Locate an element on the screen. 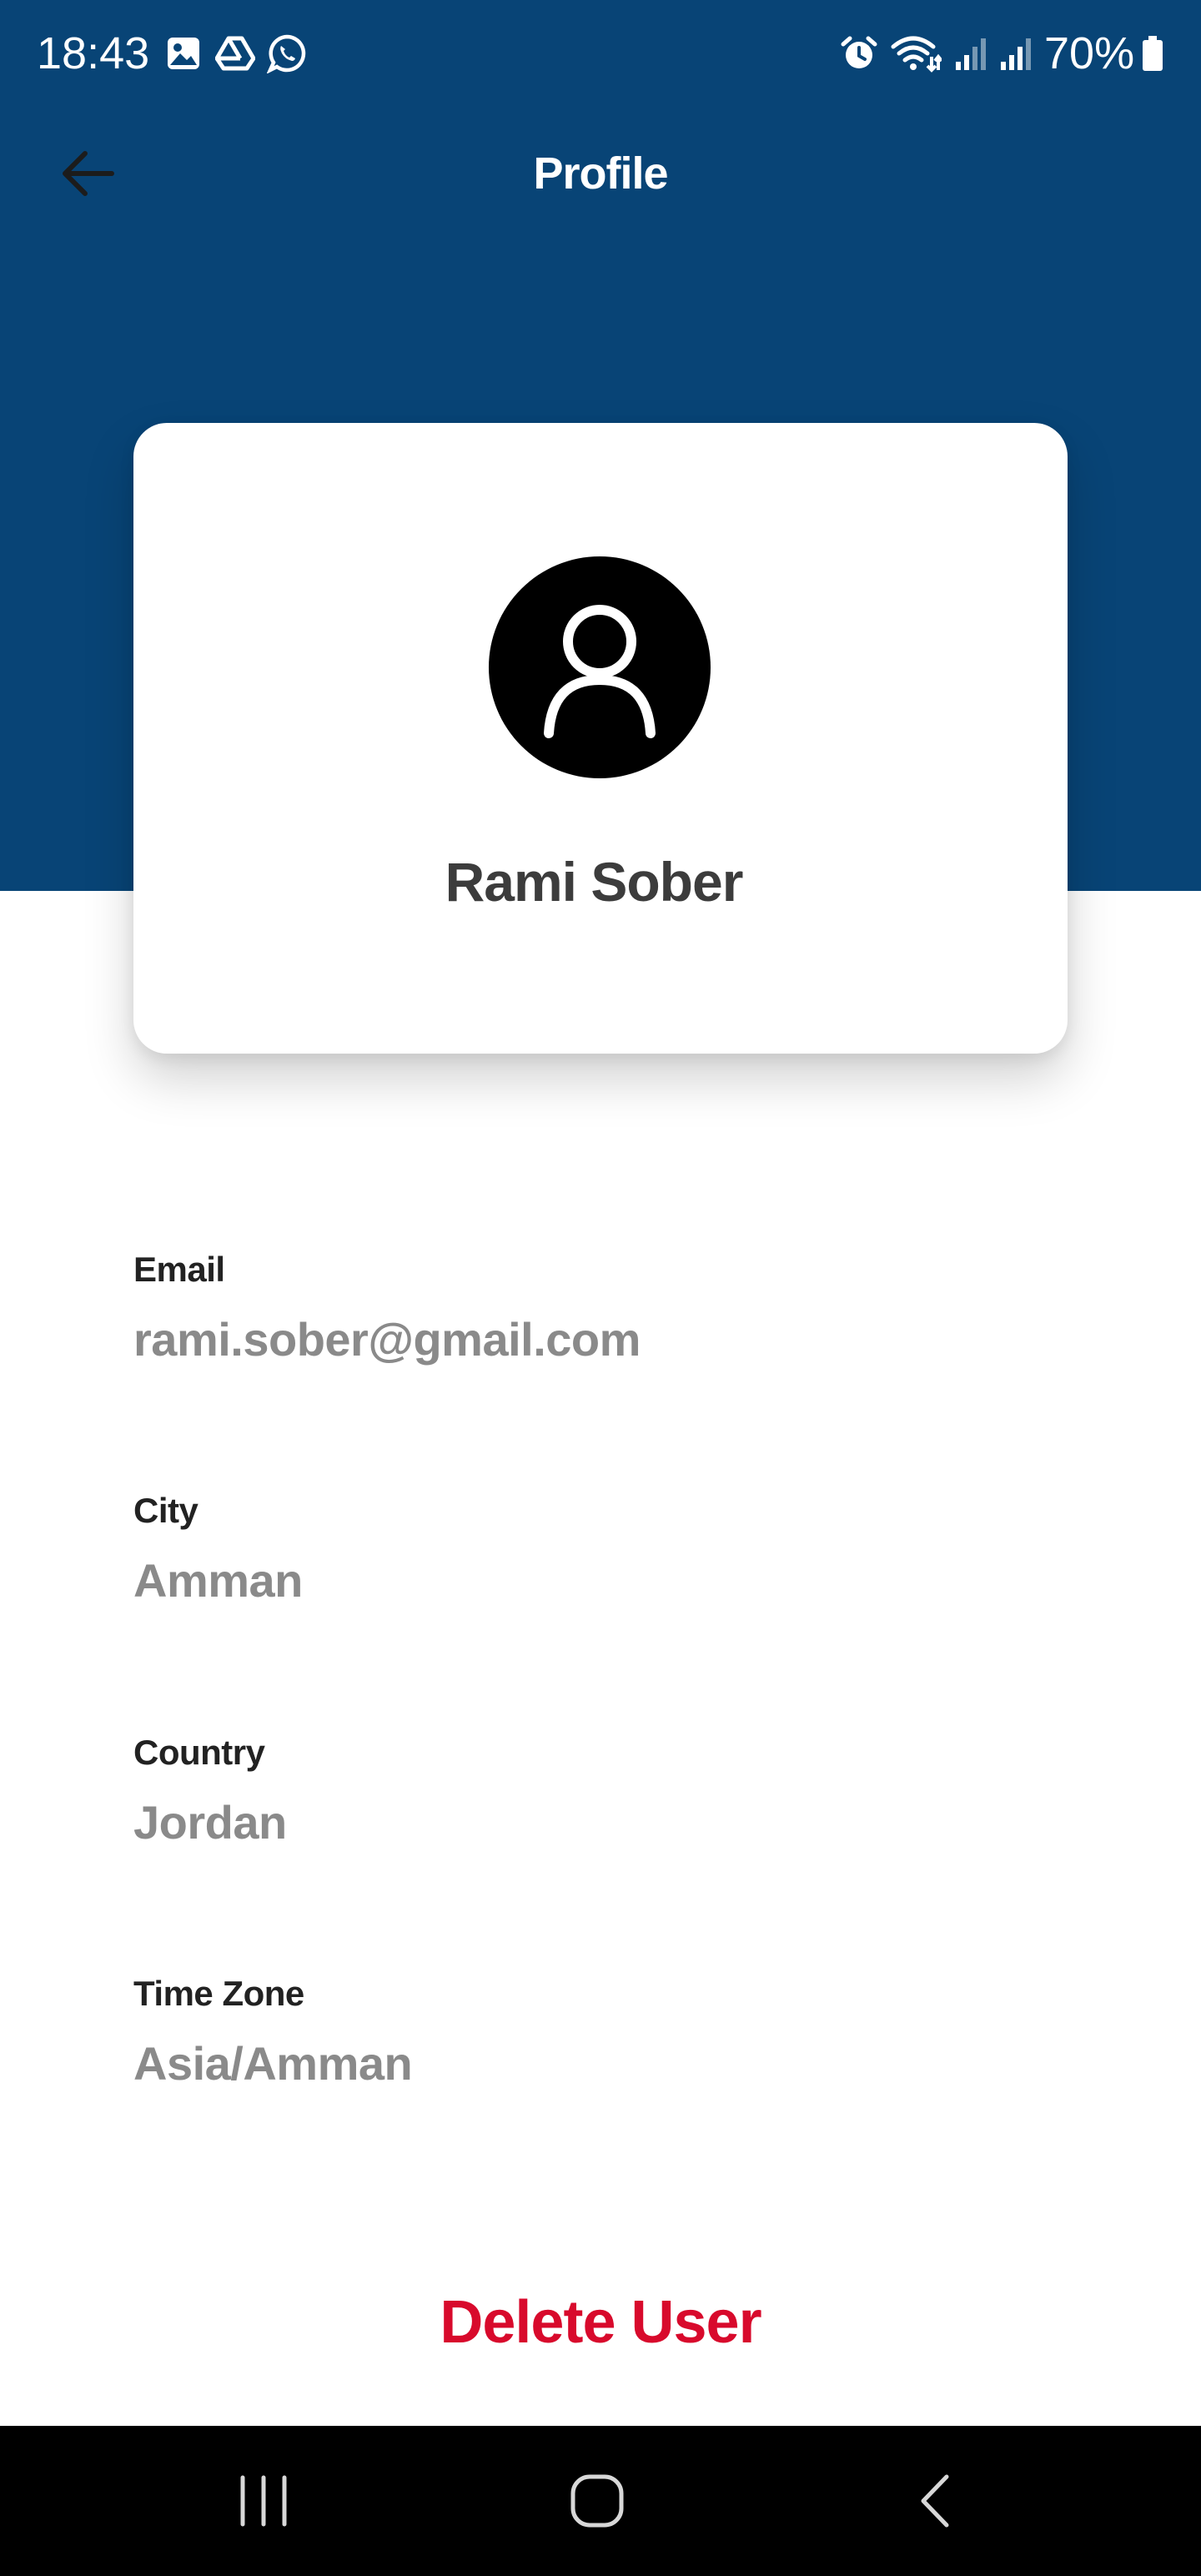 The image size is (1201, 2576). home-icon is located at coordinates (597, 2501).